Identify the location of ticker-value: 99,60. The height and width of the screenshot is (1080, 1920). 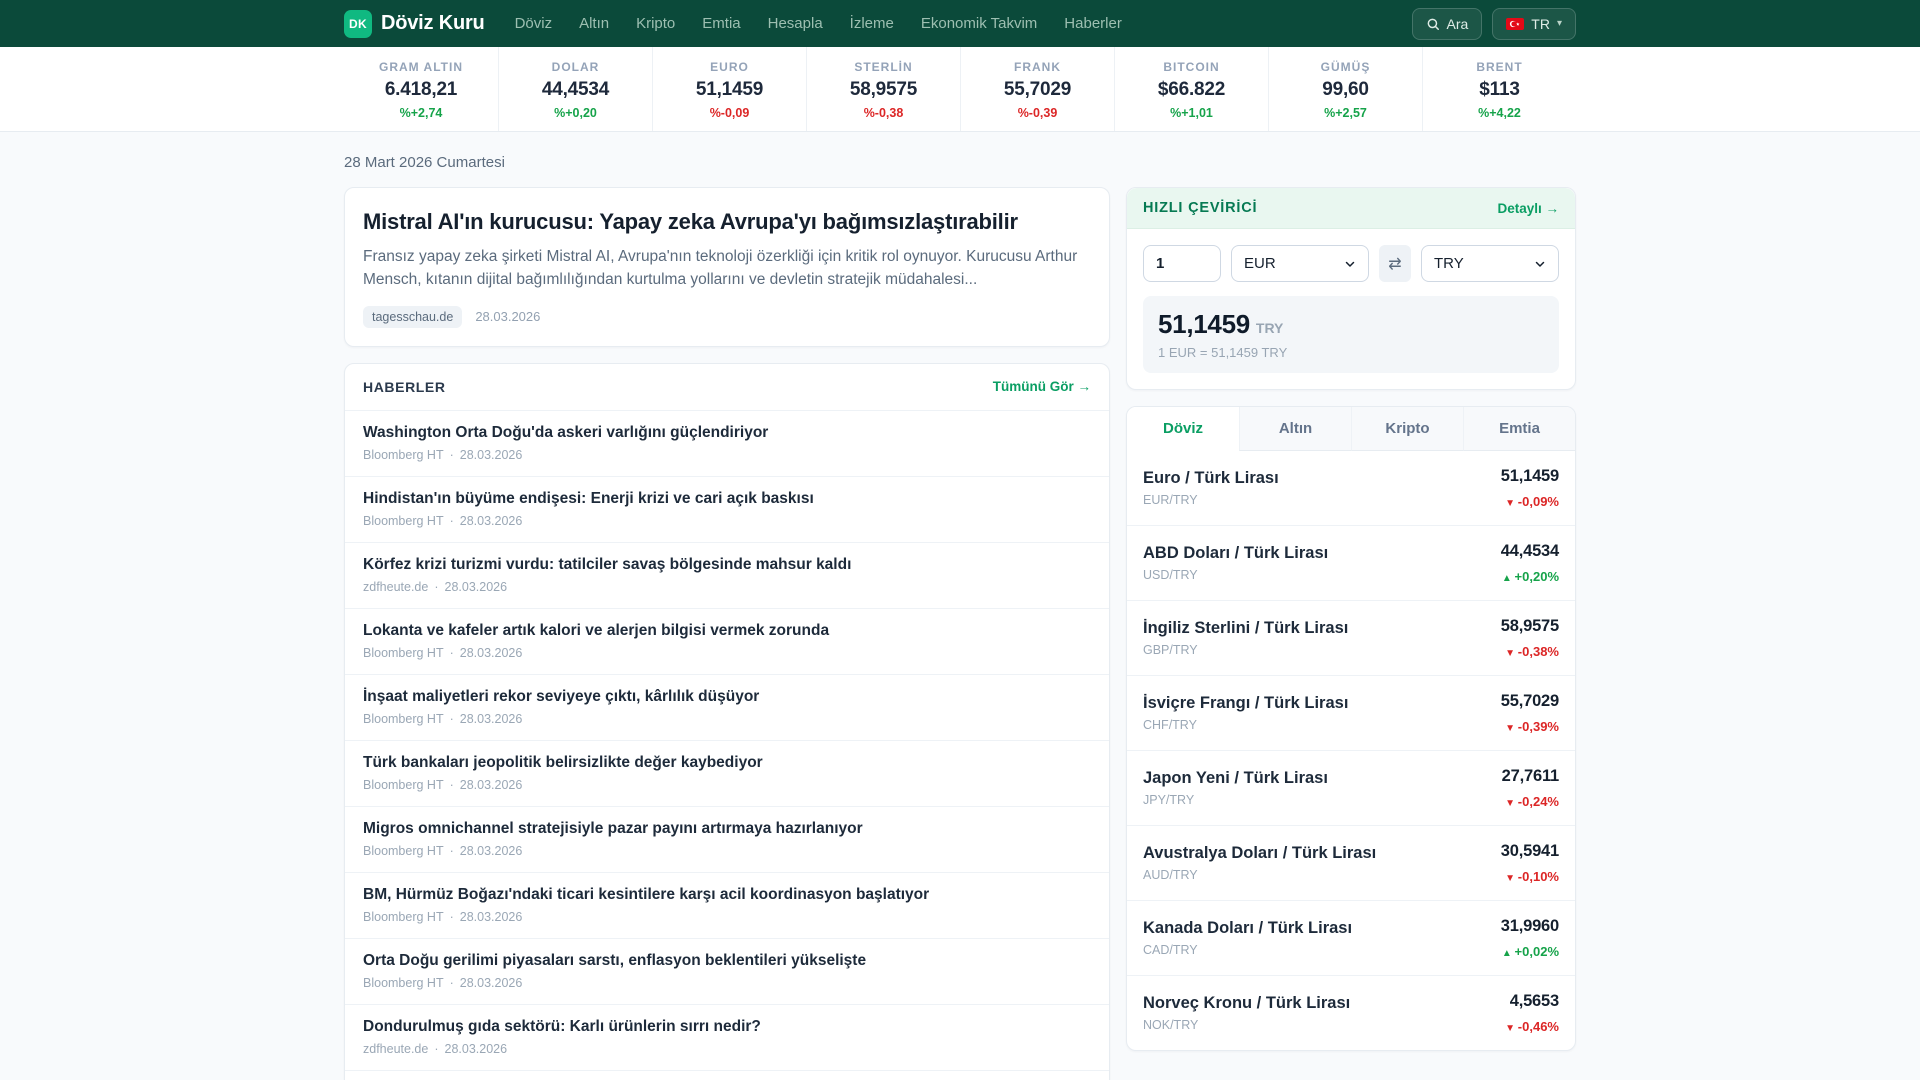
(1345, 89).